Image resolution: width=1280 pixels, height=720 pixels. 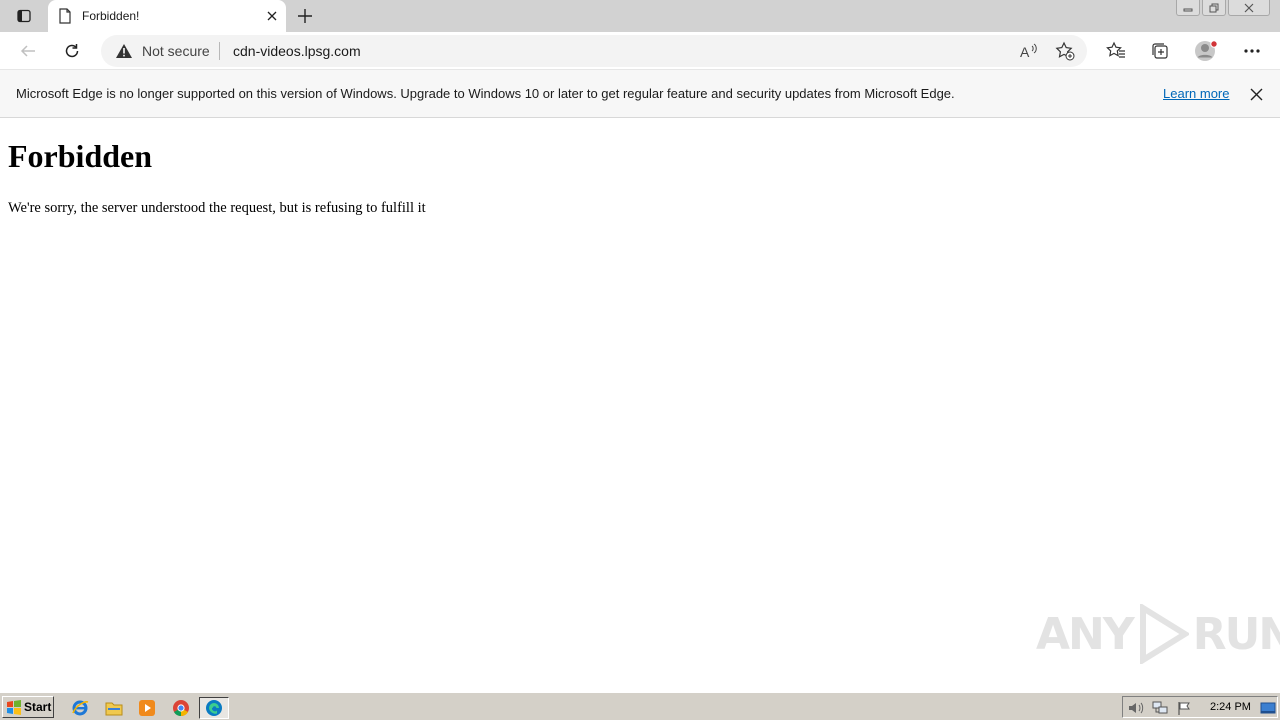 I want to click on restore-icon, so click(x=1214, y=7).